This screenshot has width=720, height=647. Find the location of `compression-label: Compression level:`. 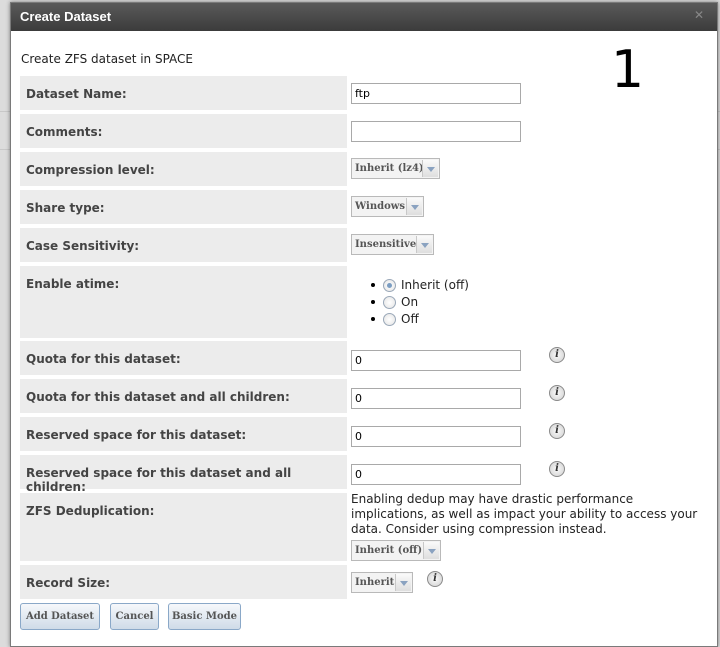

compression-label: Compression level: is located at coordinates (90, 170).